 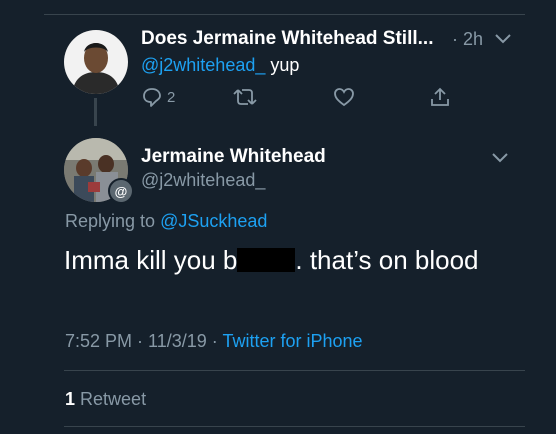 What do you see at coordinates (151, 260) in the screenshot?
I see `tweet-text-before: Imma kill you b` at bounding box center [151, 260].